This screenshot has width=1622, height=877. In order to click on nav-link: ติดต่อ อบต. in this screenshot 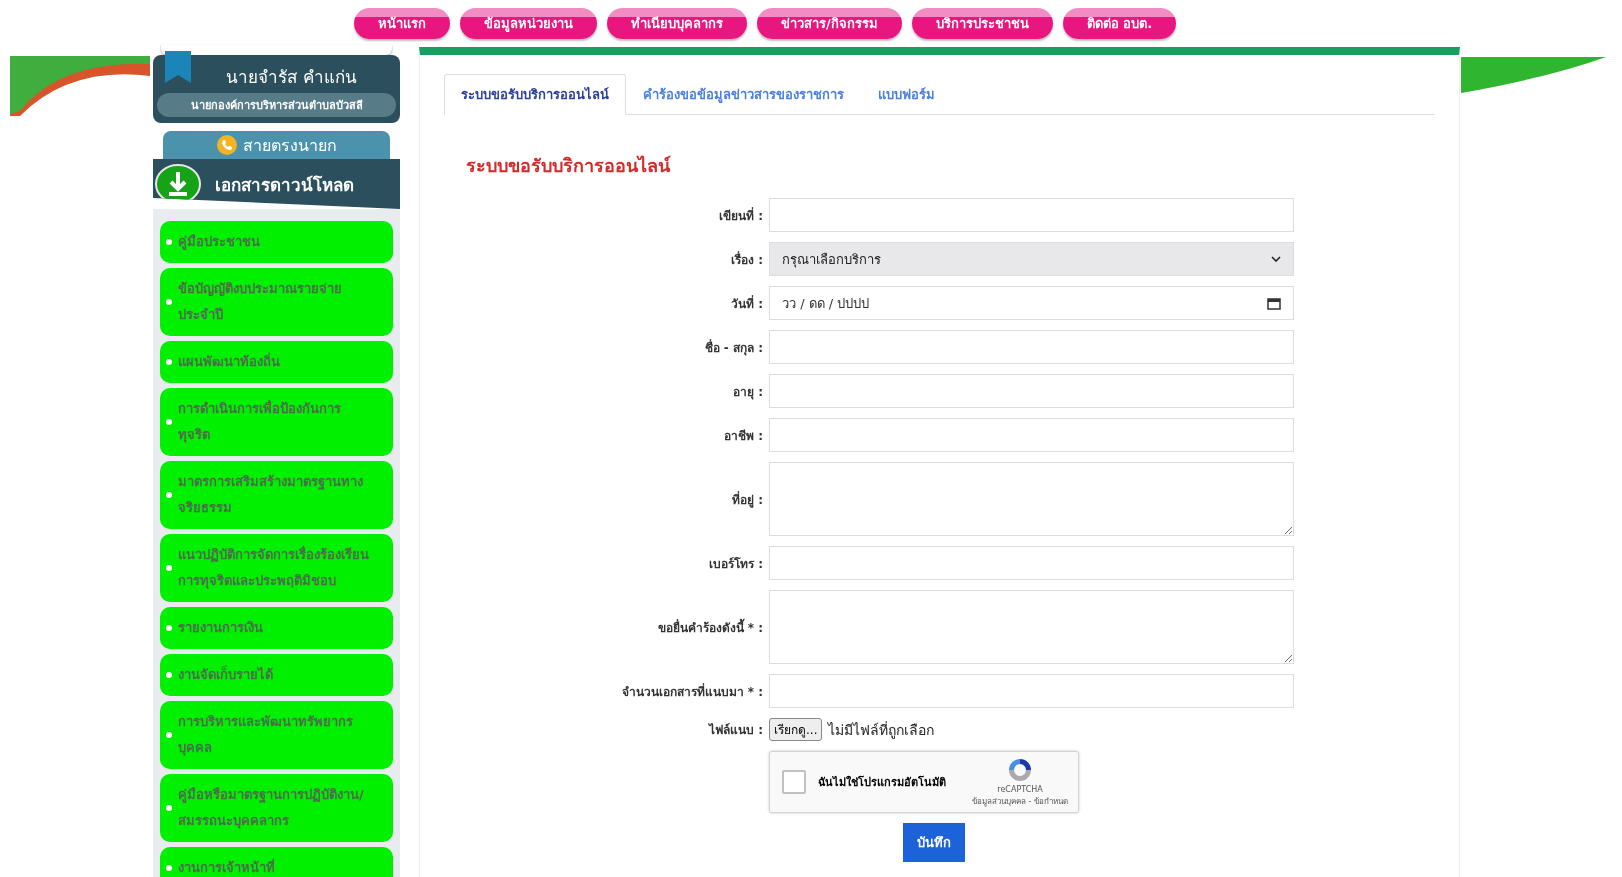, I will do `click(1119, 23)`.